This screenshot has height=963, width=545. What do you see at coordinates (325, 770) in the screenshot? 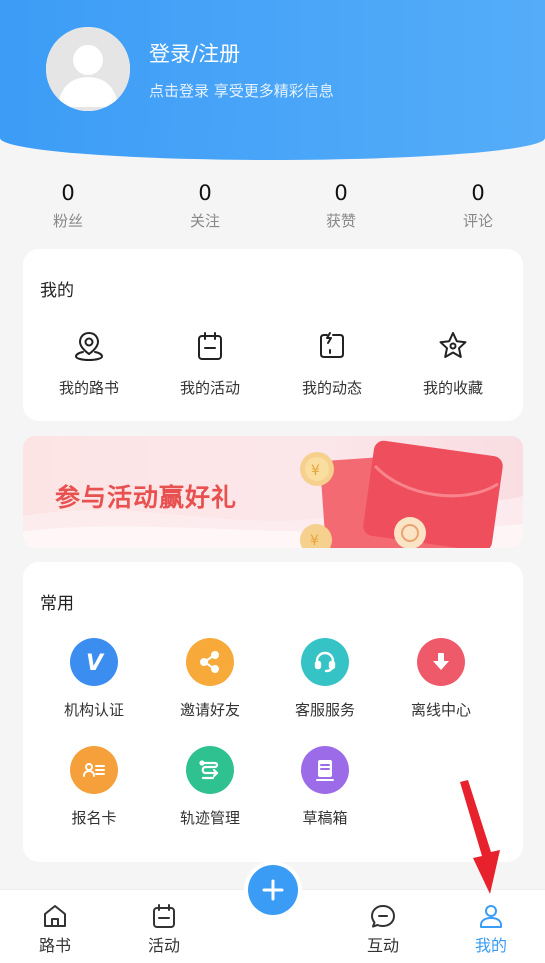
I see `draft-icon` at bounding box center [325, 770].